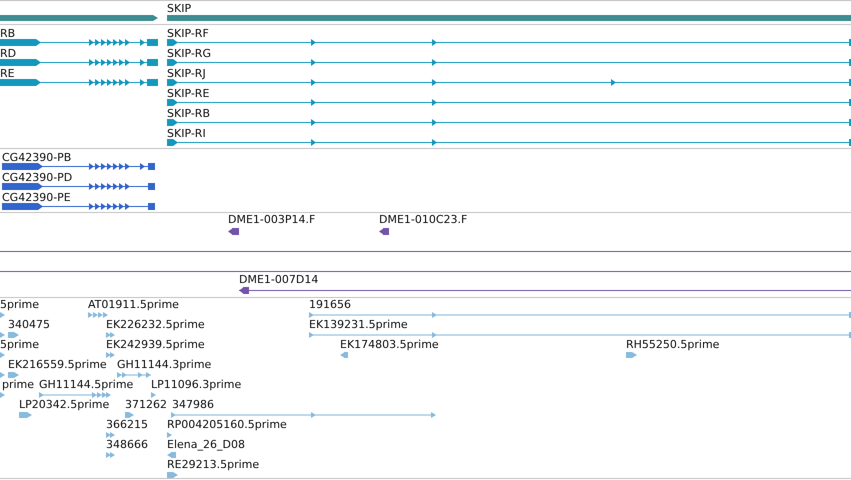 This screenshot has width=851, height=480. What do you see at coordinates (389, 344) in the screenshot?
I see `feature-label: EK174803.5prime` at bounding box center [389, 344].